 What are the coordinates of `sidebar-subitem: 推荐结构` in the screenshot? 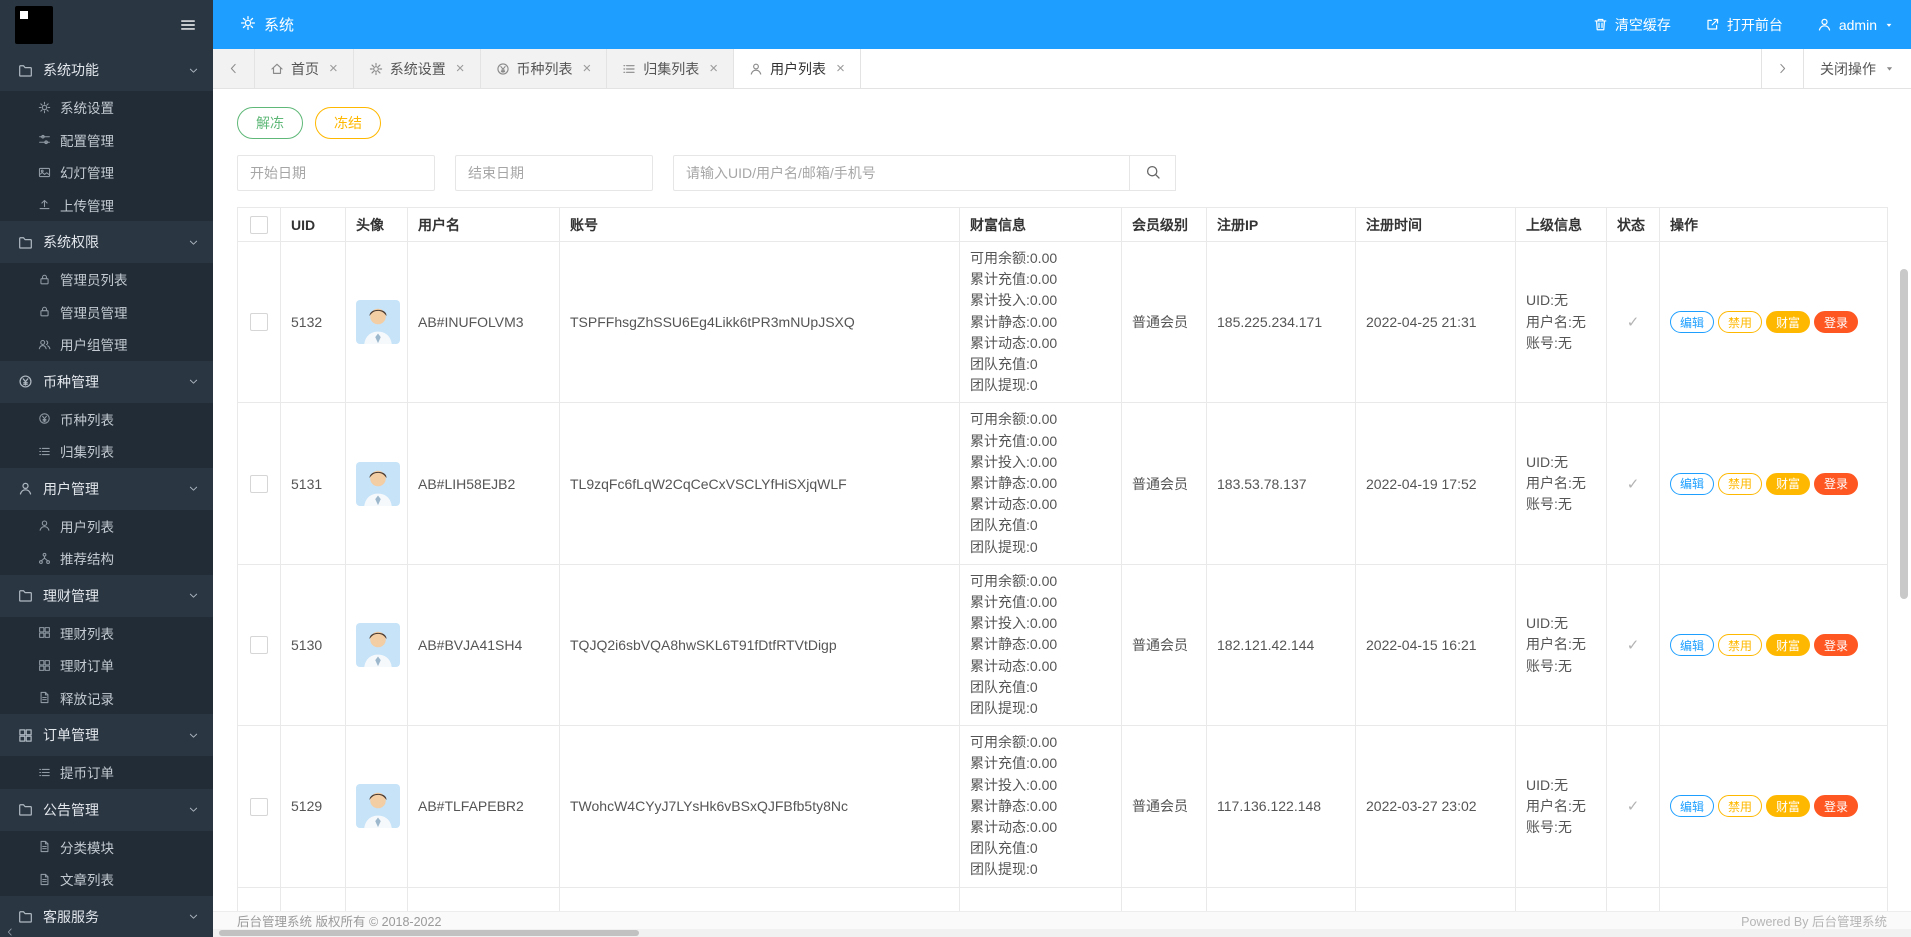 It's located at (106, 558).